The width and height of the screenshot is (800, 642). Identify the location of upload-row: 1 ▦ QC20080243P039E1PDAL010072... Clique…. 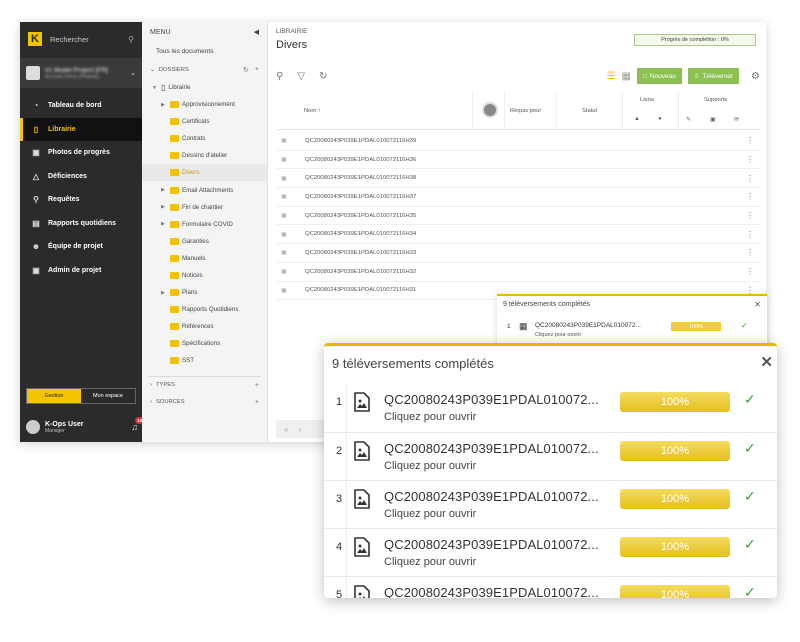
(631, 331).